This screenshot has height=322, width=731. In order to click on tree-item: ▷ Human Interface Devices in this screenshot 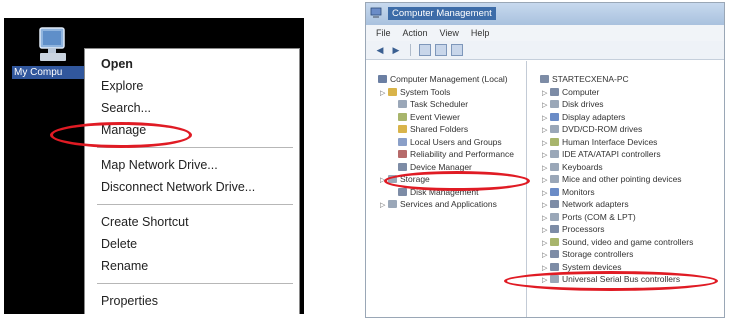, I will do `click(626, 142)`.